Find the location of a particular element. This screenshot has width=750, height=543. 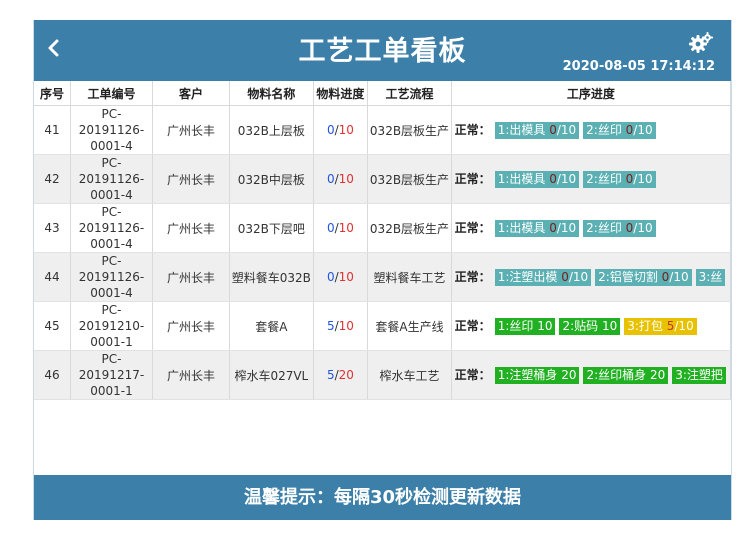

process-step-tag: 1:注塑桶身 20 is located at coordinates (537, 375).